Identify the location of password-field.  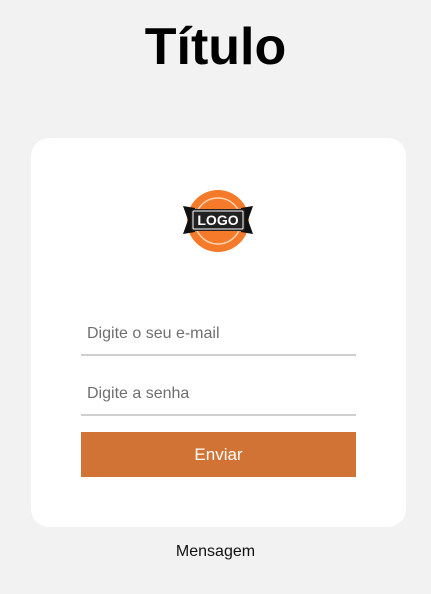
(218, 395).